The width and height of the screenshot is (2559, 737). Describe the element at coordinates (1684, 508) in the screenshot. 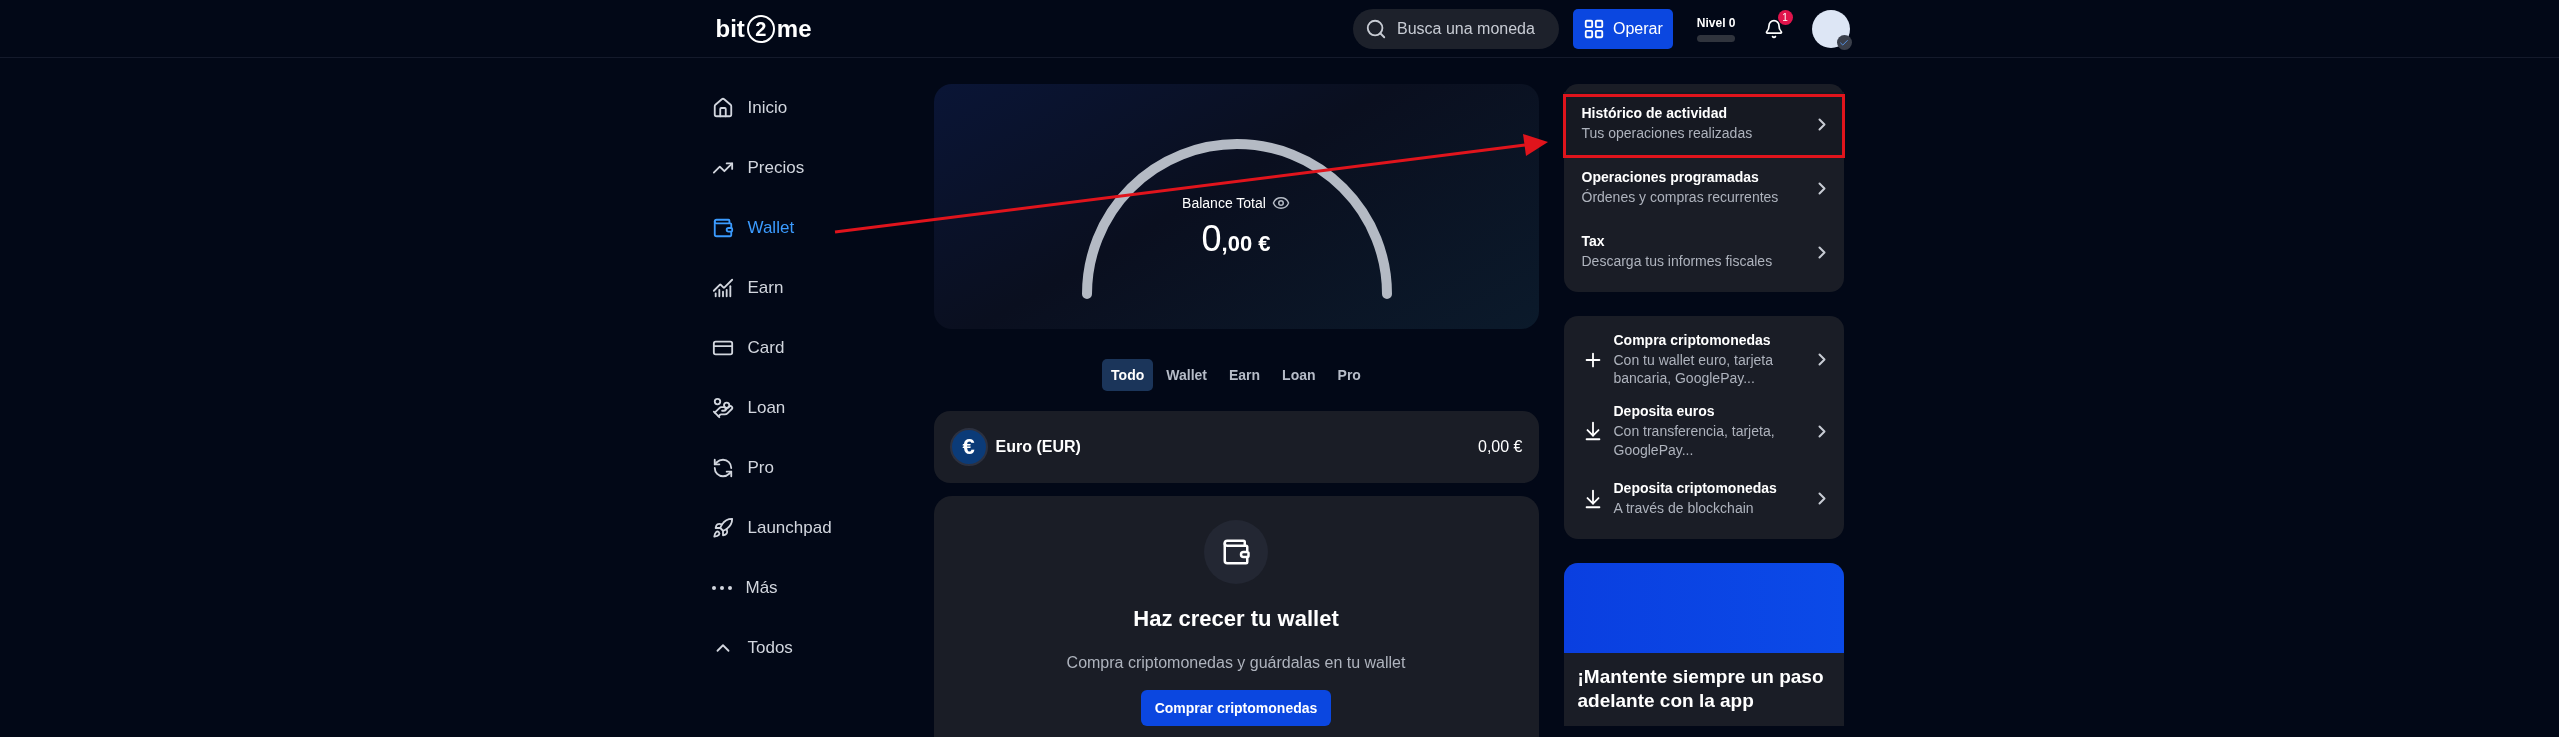

I see `link-subtitle: A través de blockchain` at that location.